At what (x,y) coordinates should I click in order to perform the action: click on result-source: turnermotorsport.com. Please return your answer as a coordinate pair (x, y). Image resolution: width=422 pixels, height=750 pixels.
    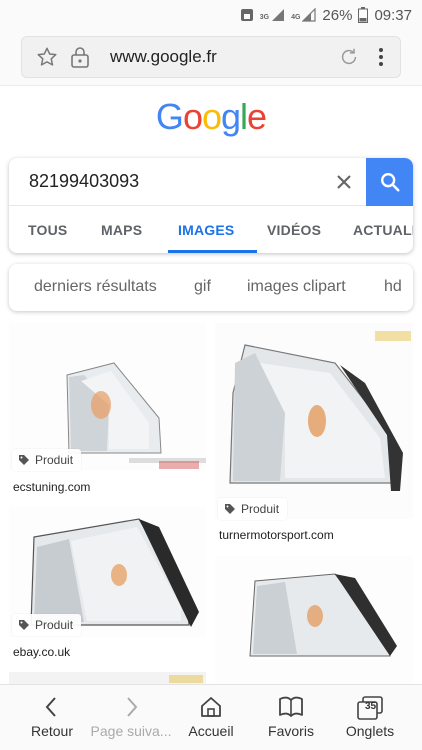
    Looking at the image, I should click on (276, 535).